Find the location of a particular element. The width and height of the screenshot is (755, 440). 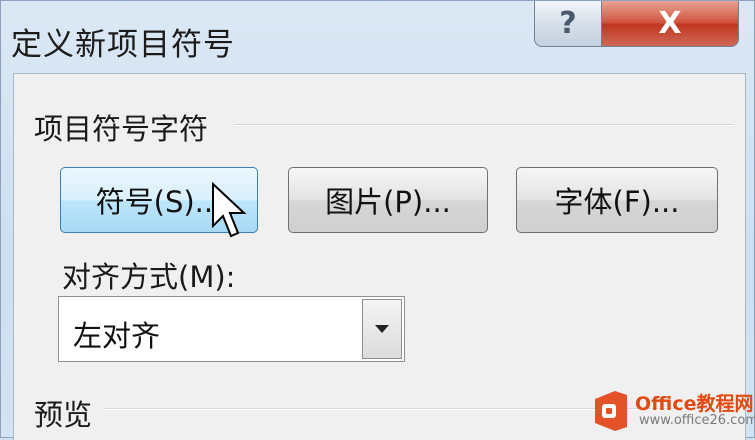

chevron-down-icon is located at coordinates (382, 329).